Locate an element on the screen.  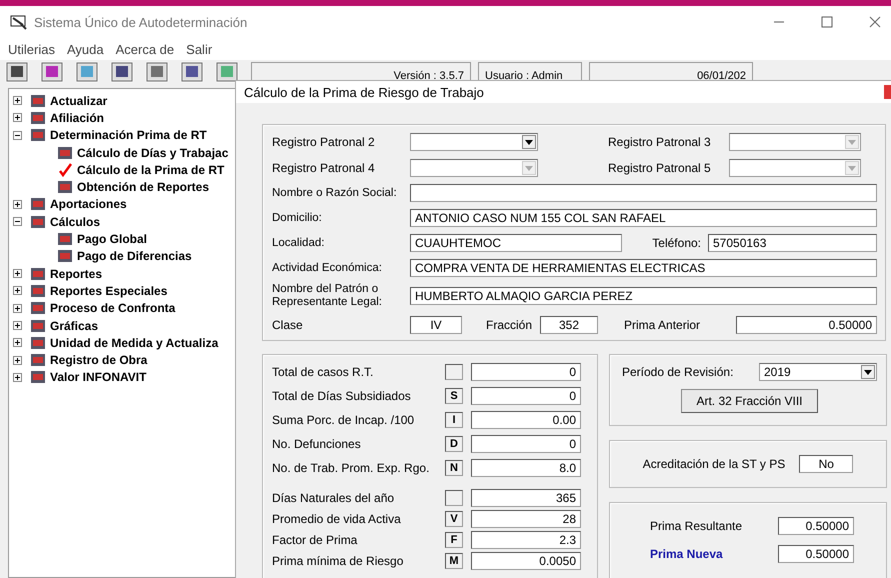
variable-label: V is located at coordinates (454, 519).